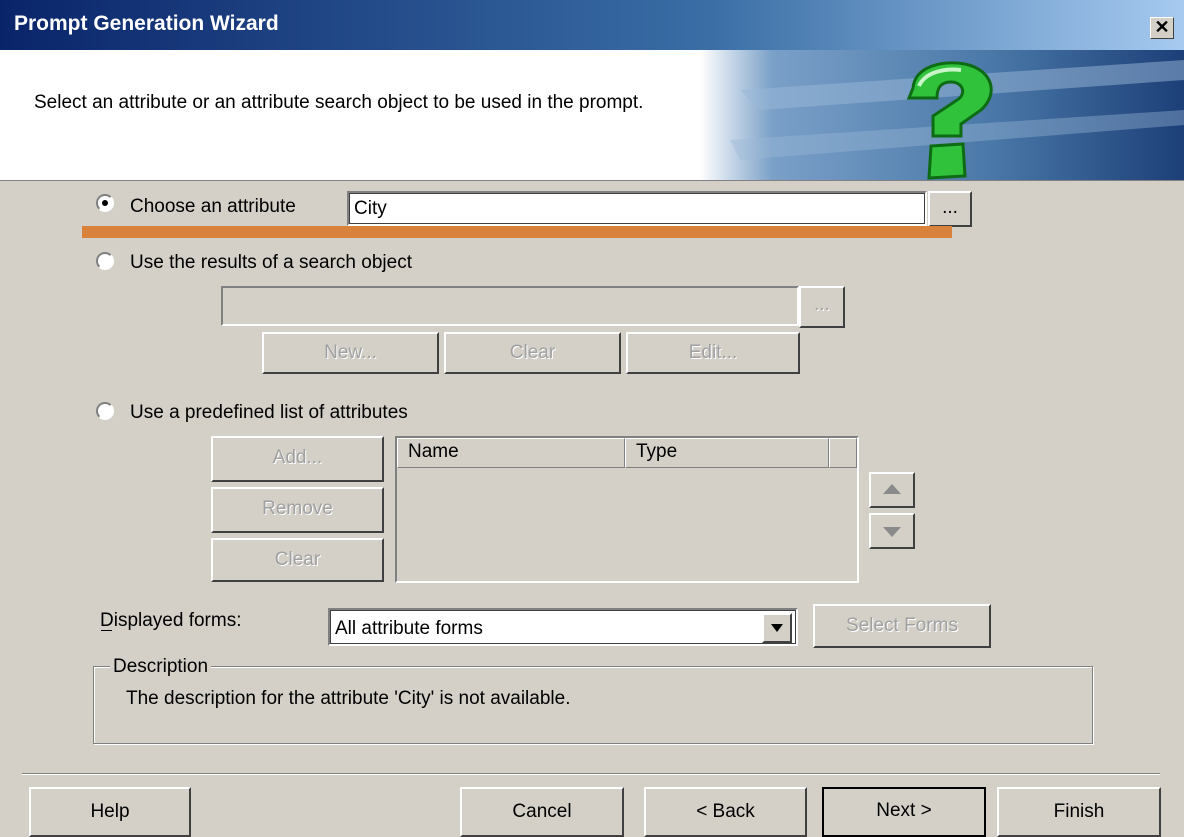 This screenshot has height=837, width=1184. What do you see at coordinates (510, 306) in the screenshot?
I see `search-object-input` at bounding box center [510, 306].